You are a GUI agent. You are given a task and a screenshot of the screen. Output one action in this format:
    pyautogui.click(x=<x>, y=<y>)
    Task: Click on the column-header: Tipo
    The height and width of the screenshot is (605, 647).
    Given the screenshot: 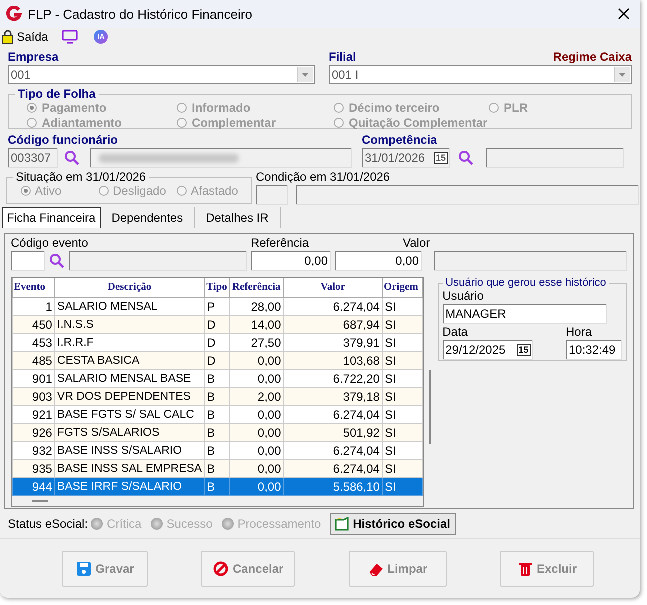 What is the action you would take?
    pyautogui.click(x=217, y=288)
    